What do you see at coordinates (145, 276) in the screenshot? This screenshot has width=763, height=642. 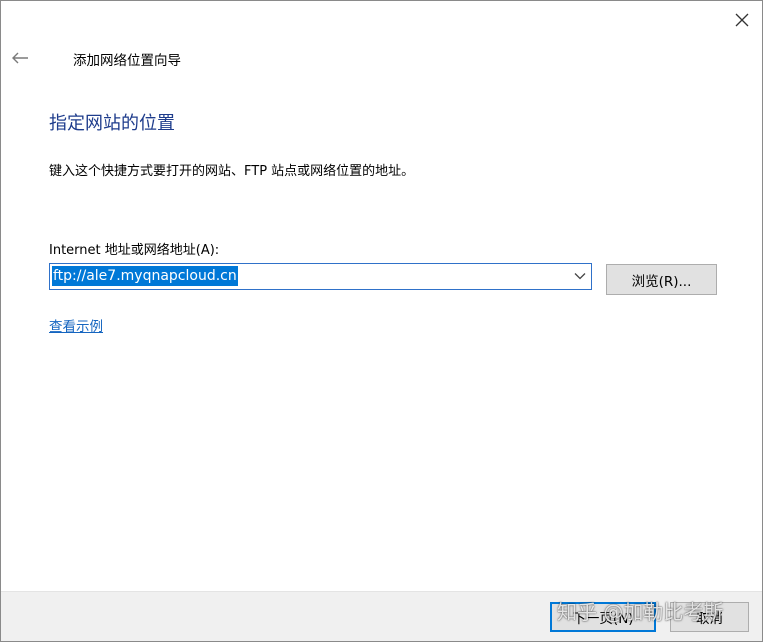 I see `address-input-value: ftp://ale7.myqnapcloud.cn` at bounding box center [145, 276].